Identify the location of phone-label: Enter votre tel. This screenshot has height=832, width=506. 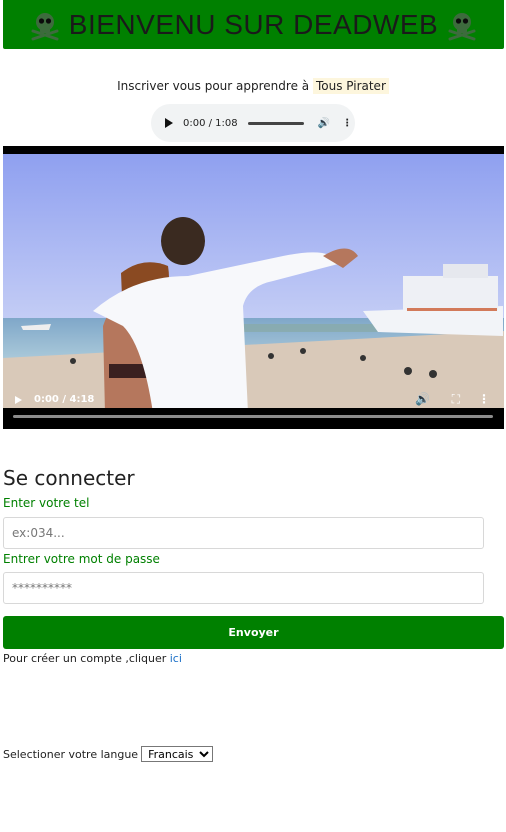
(46, 503).